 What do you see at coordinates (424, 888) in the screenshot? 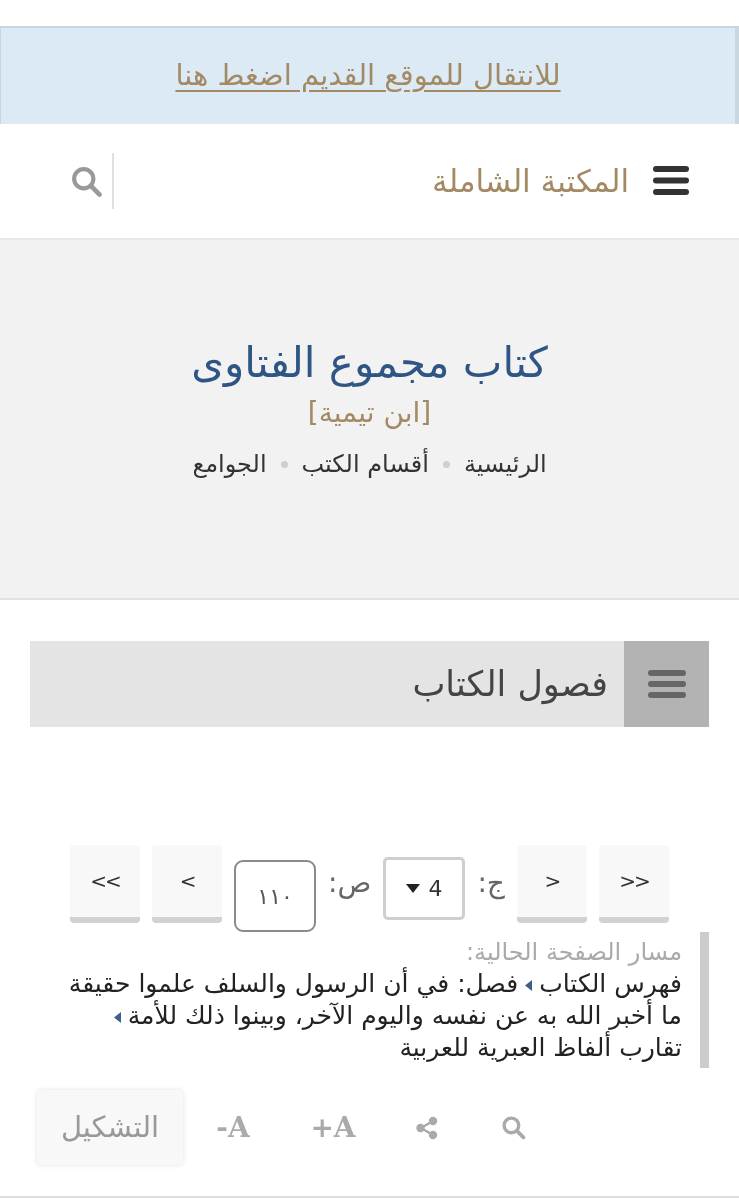
I see `volume-select: 4` at bounding box center [424, 888].